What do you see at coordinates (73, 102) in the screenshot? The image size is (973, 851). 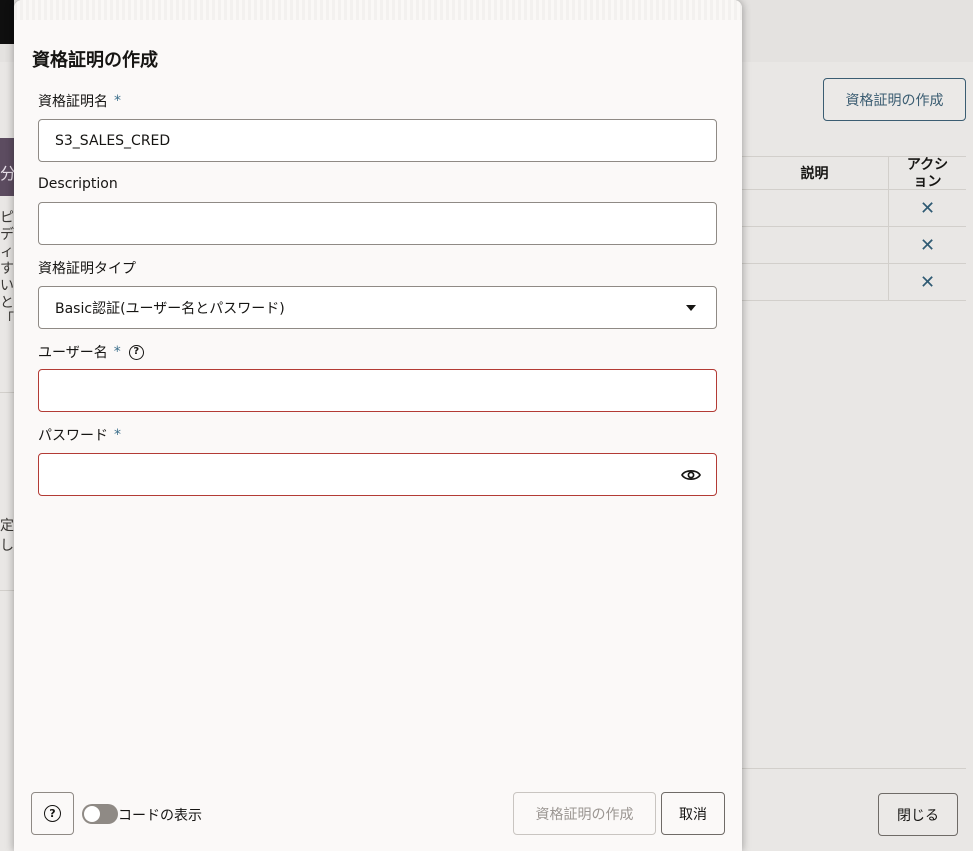 I see `credential-name-label-text: 資格証明名` at bounding box center [73, 102].